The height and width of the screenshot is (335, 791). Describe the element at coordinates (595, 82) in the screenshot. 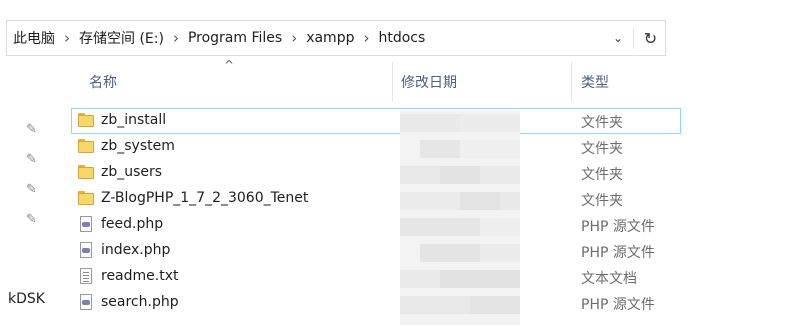

I see `column-header-type: 类型` at that location.